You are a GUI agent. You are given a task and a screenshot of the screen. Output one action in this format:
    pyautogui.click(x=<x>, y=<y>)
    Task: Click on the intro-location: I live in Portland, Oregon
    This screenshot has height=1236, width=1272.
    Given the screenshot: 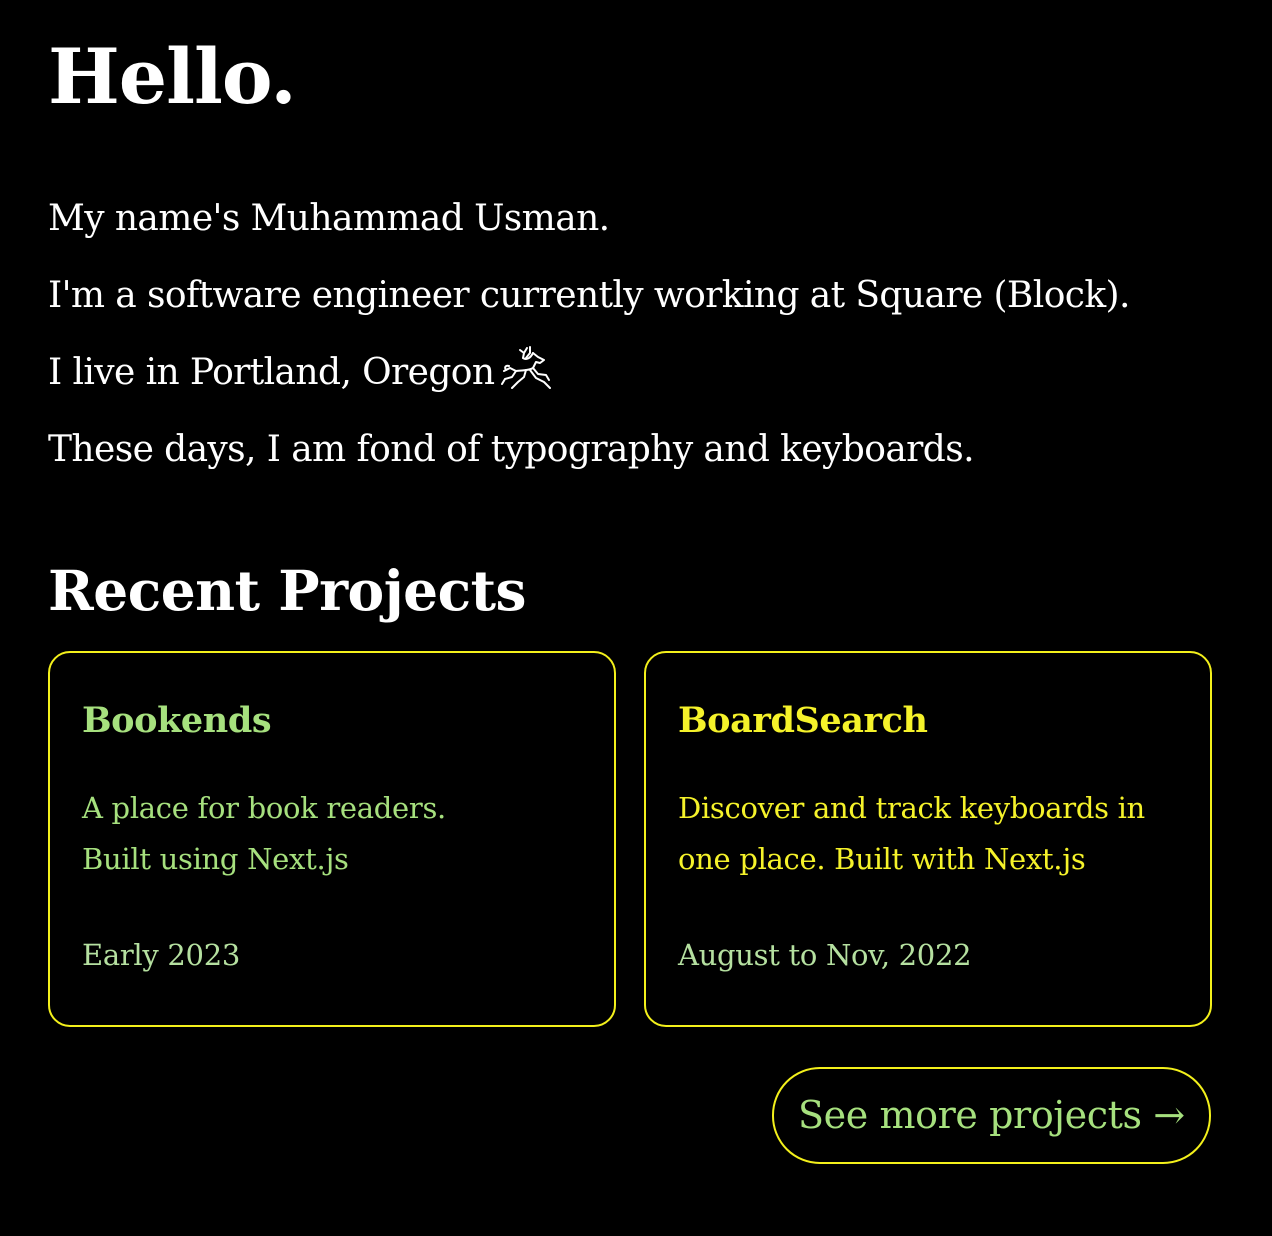 What is the action you would take?
    pyautogui.click(x=630, y=372)
    